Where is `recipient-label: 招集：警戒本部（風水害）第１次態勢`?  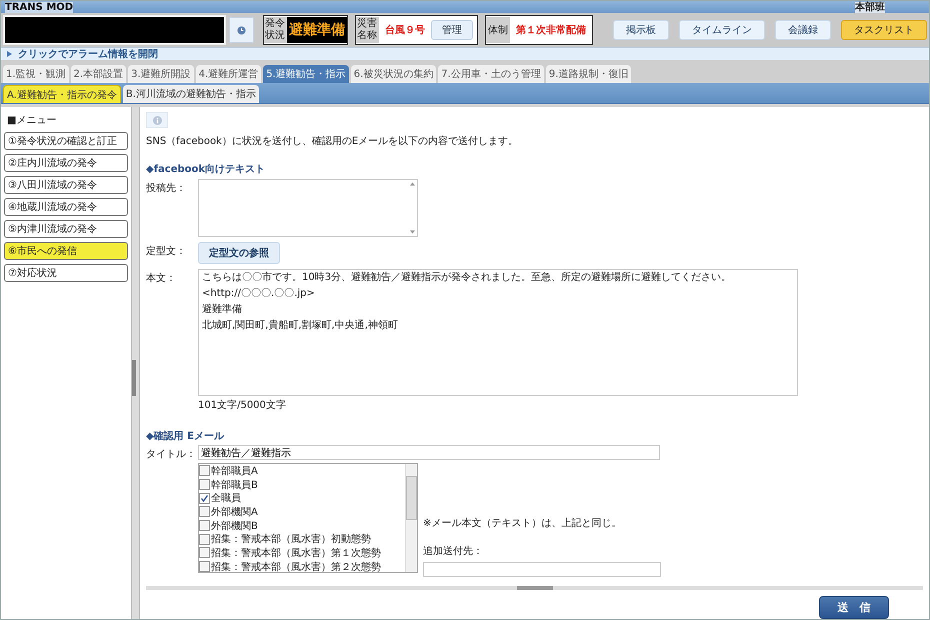
recipient-label: 招集：警戒本部（風水害）第１次態勢 is located at coordinates (296, 553).